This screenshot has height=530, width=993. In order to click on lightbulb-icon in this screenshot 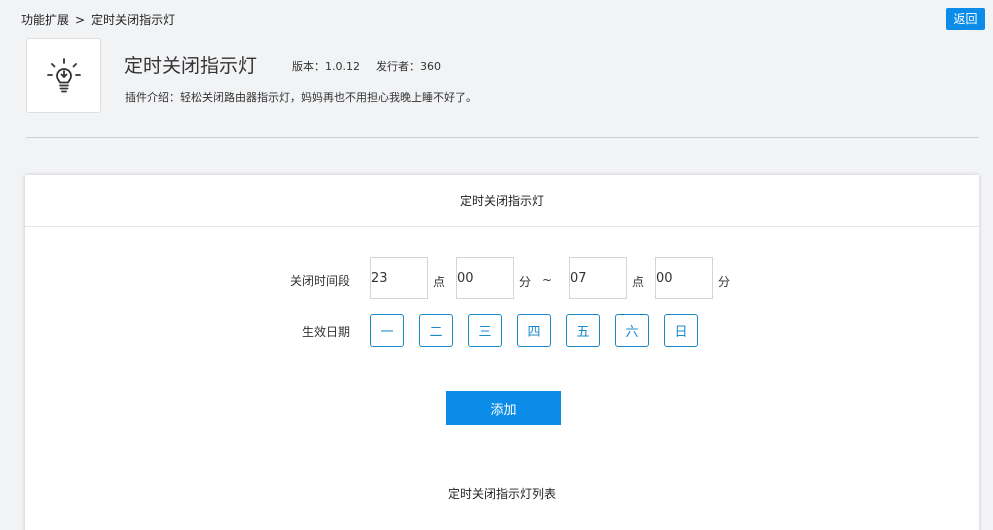, I will do `click(63, 74)`.